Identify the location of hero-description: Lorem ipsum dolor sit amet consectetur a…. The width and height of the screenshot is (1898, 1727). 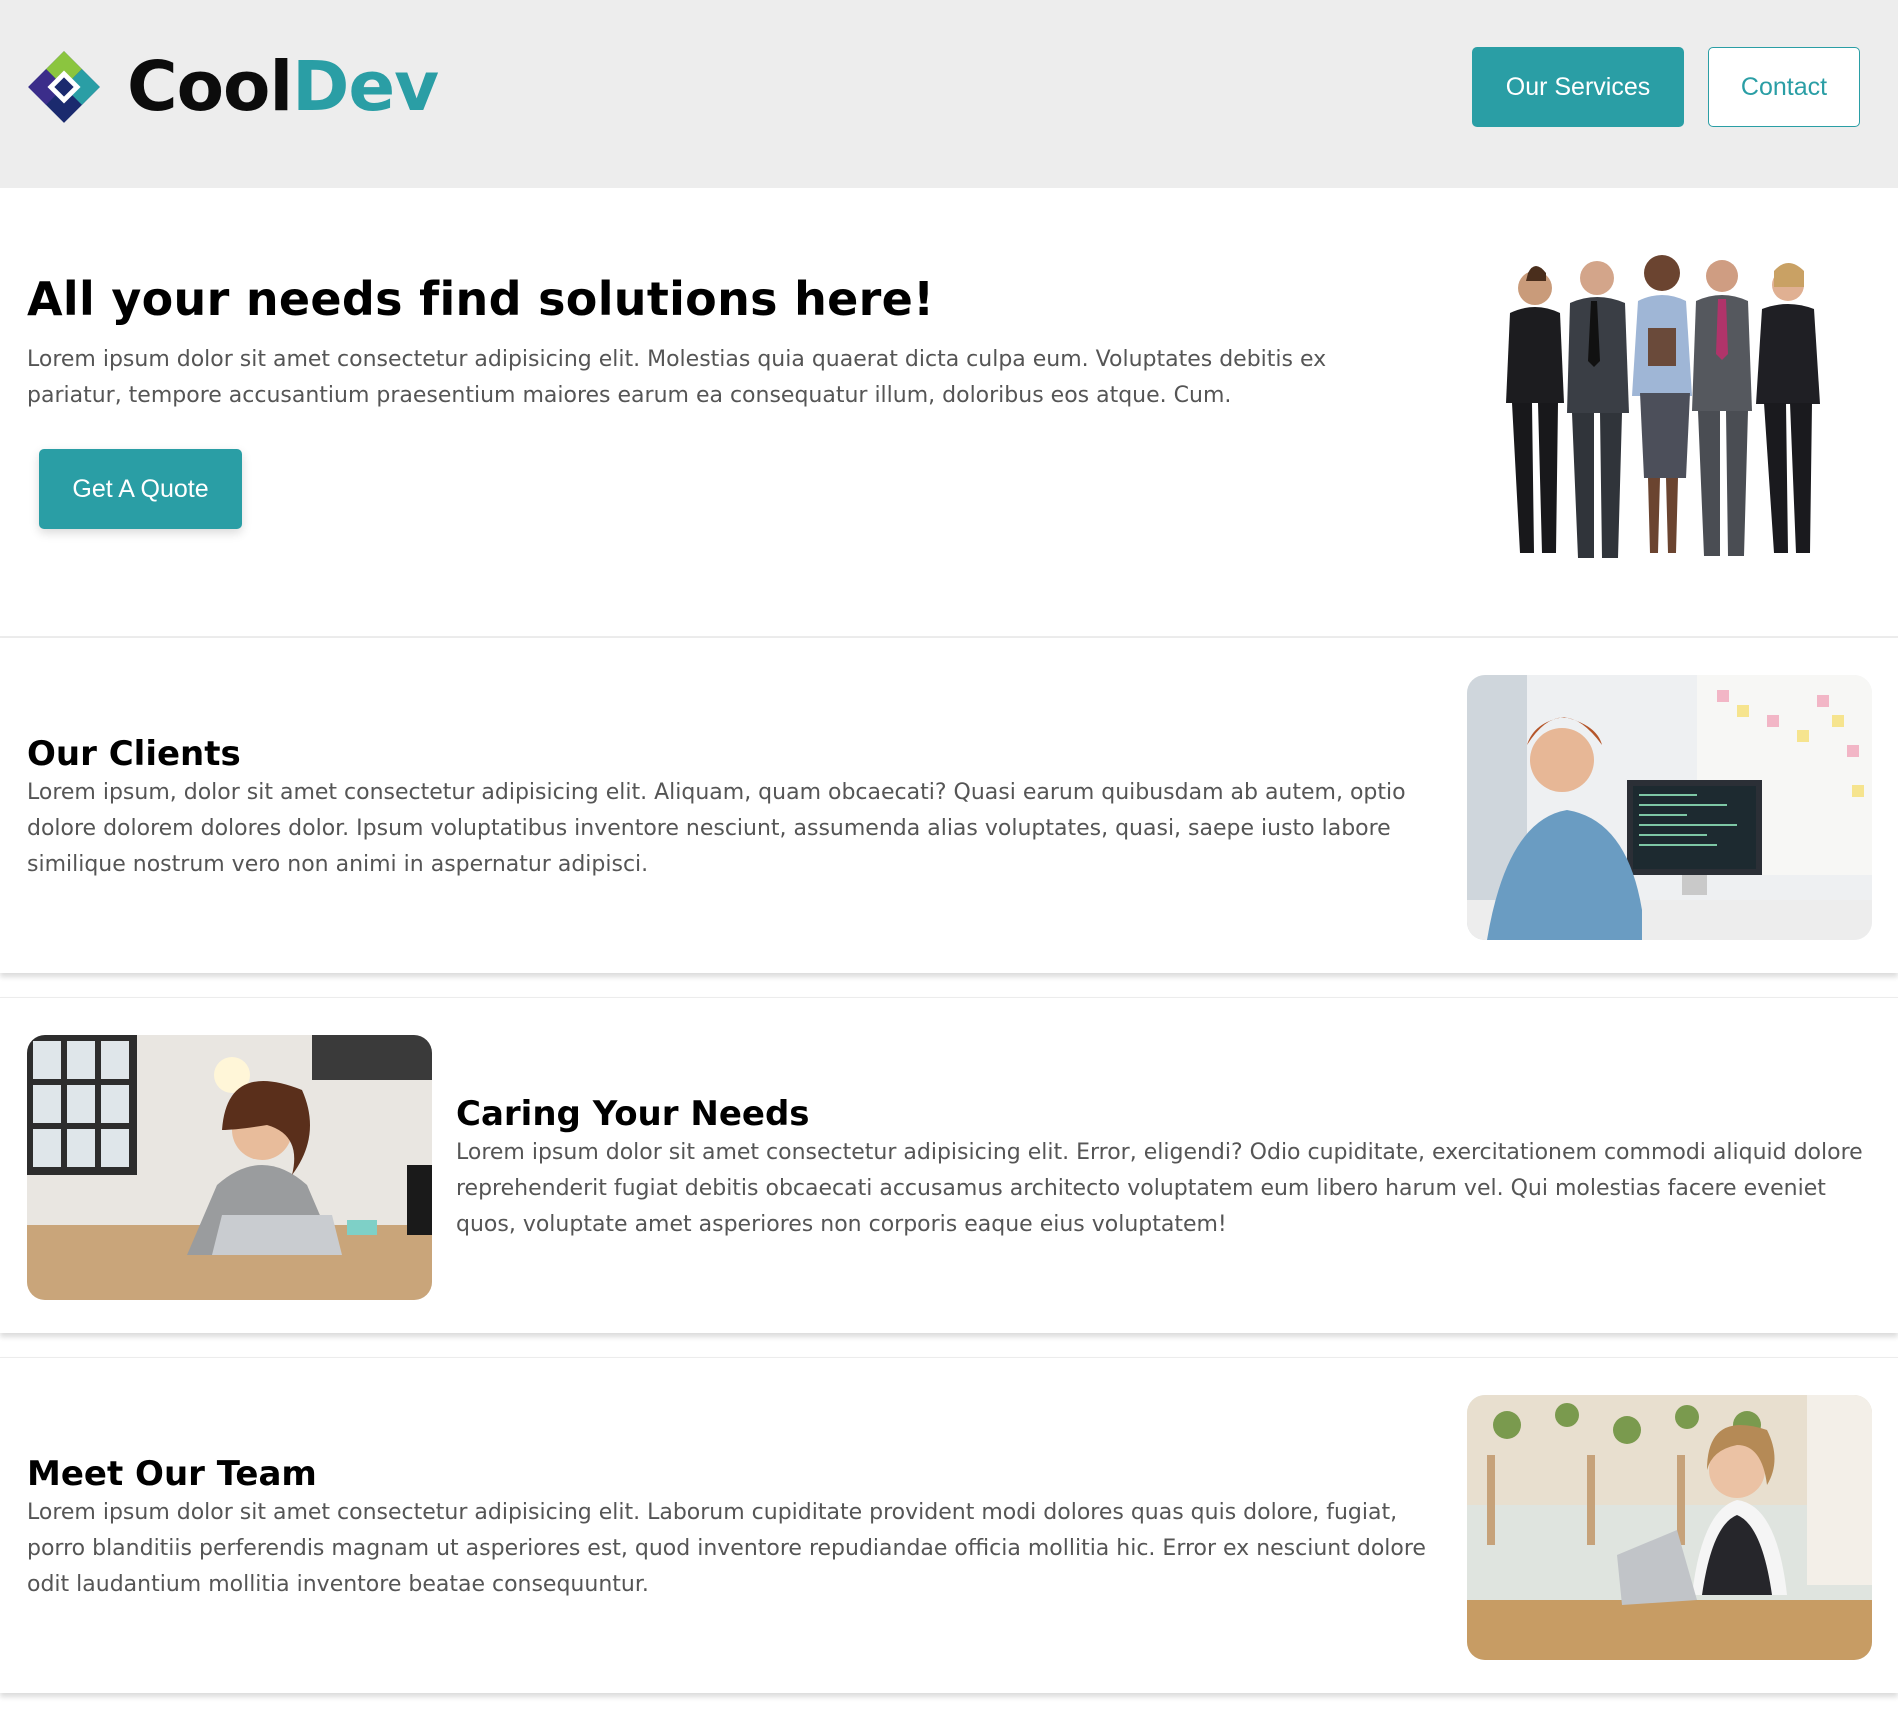
(677, 377).